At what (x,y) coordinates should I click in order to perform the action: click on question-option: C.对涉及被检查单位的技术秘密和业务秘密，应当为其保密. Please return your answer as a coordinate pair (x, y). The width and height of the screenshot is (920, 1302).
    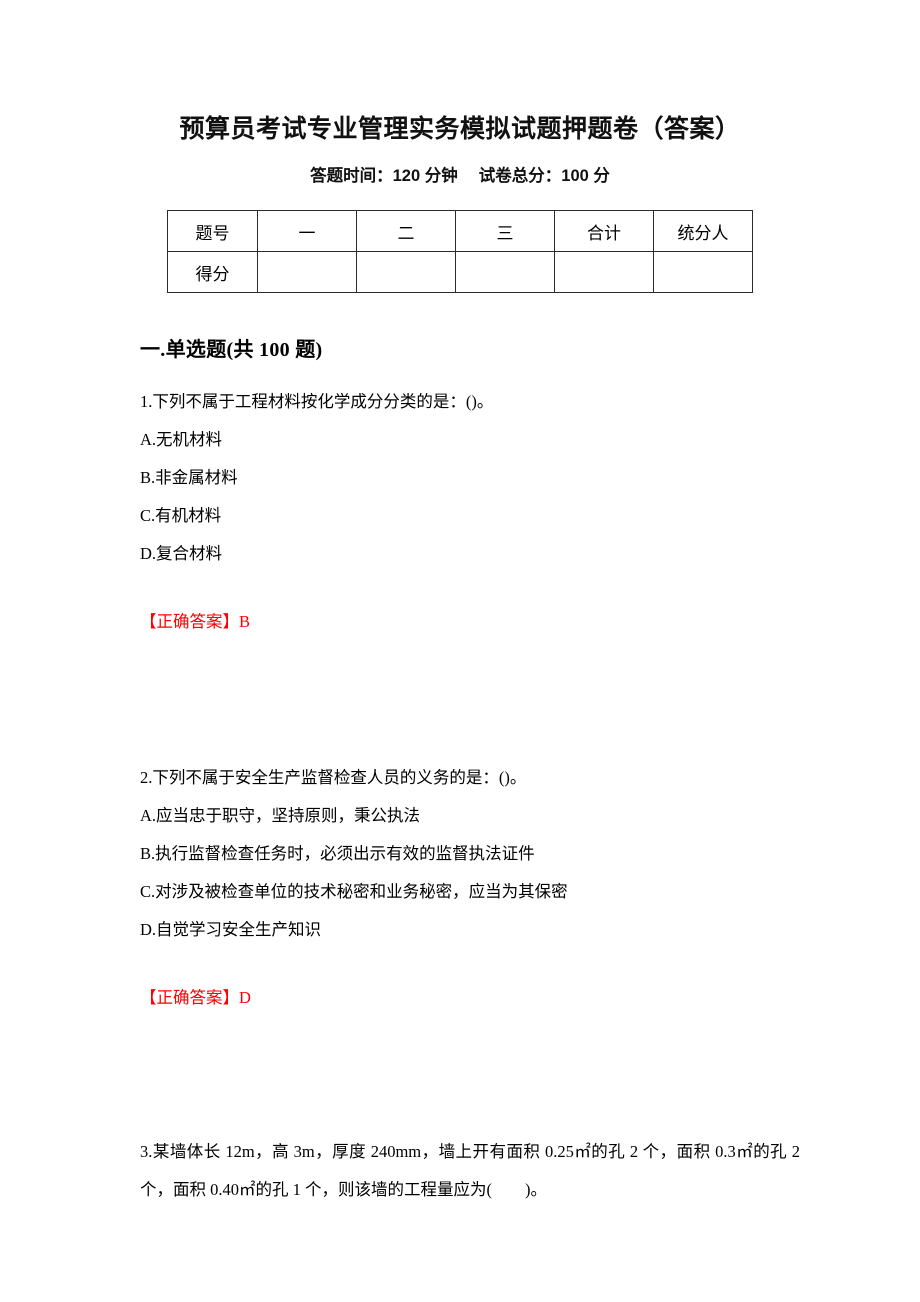
    Looking at the image, I should click on (470, 892).